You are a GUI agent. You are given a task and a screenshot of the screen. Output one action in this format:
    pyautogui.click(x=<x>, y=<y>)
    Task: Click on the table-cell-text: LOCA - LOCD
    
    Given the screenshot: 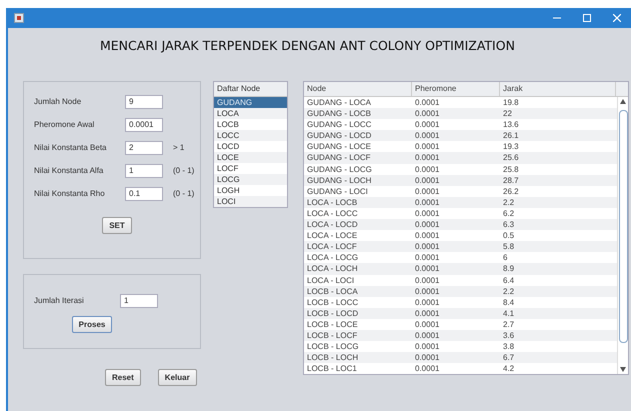 What is the action you would take?
    pyautogui.click(x=332, y=224)
    